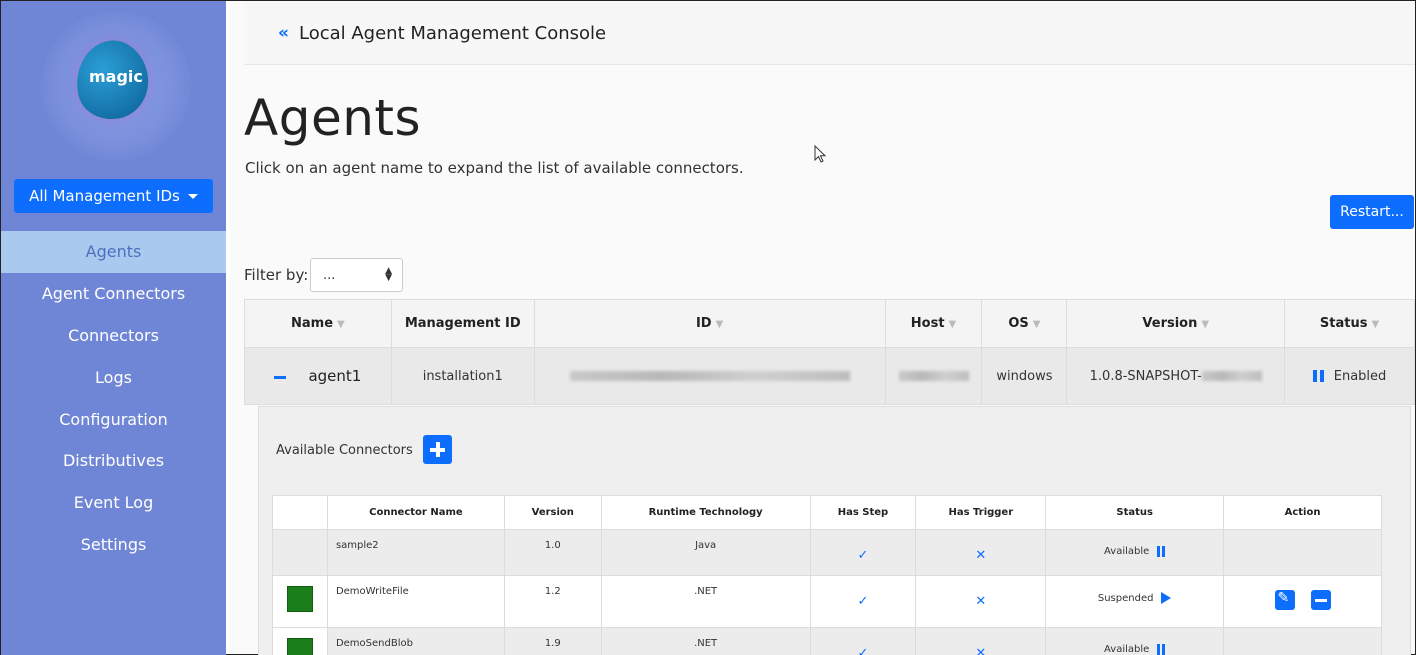 The width and height of the screenshot is (1416, 655). Describe the element at coordinates (1135, 552) in the screenshot. I see `connector-status: Available` at that location.